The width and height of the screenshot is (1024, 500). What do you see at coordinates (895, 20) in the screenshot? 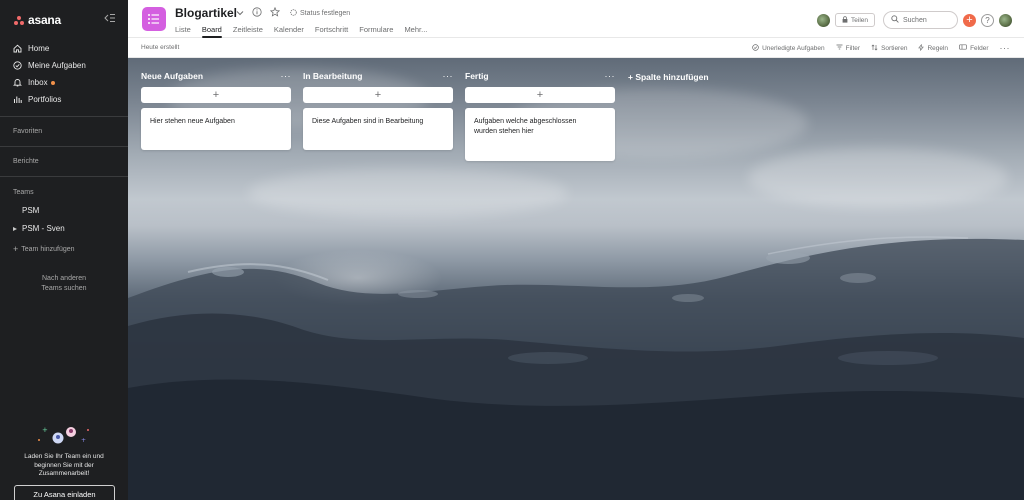
I see `search-icon` at bounding box center [895, 20].